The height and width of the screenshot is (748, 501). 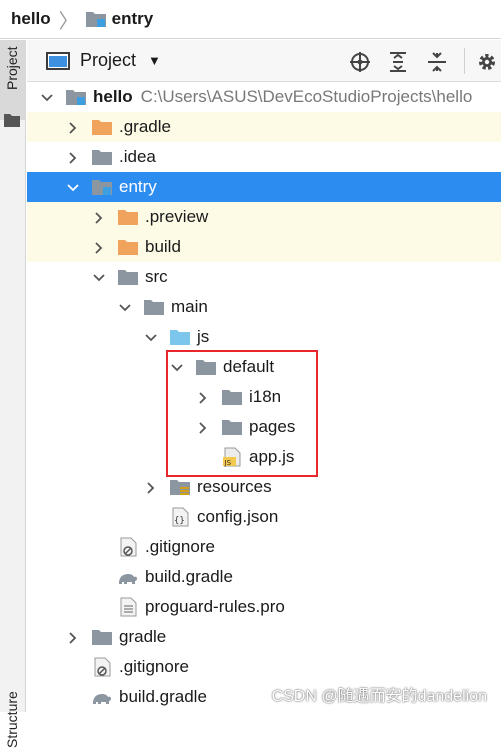 I want to click on tree-item-label: i18n, so click(x=265, y=396).